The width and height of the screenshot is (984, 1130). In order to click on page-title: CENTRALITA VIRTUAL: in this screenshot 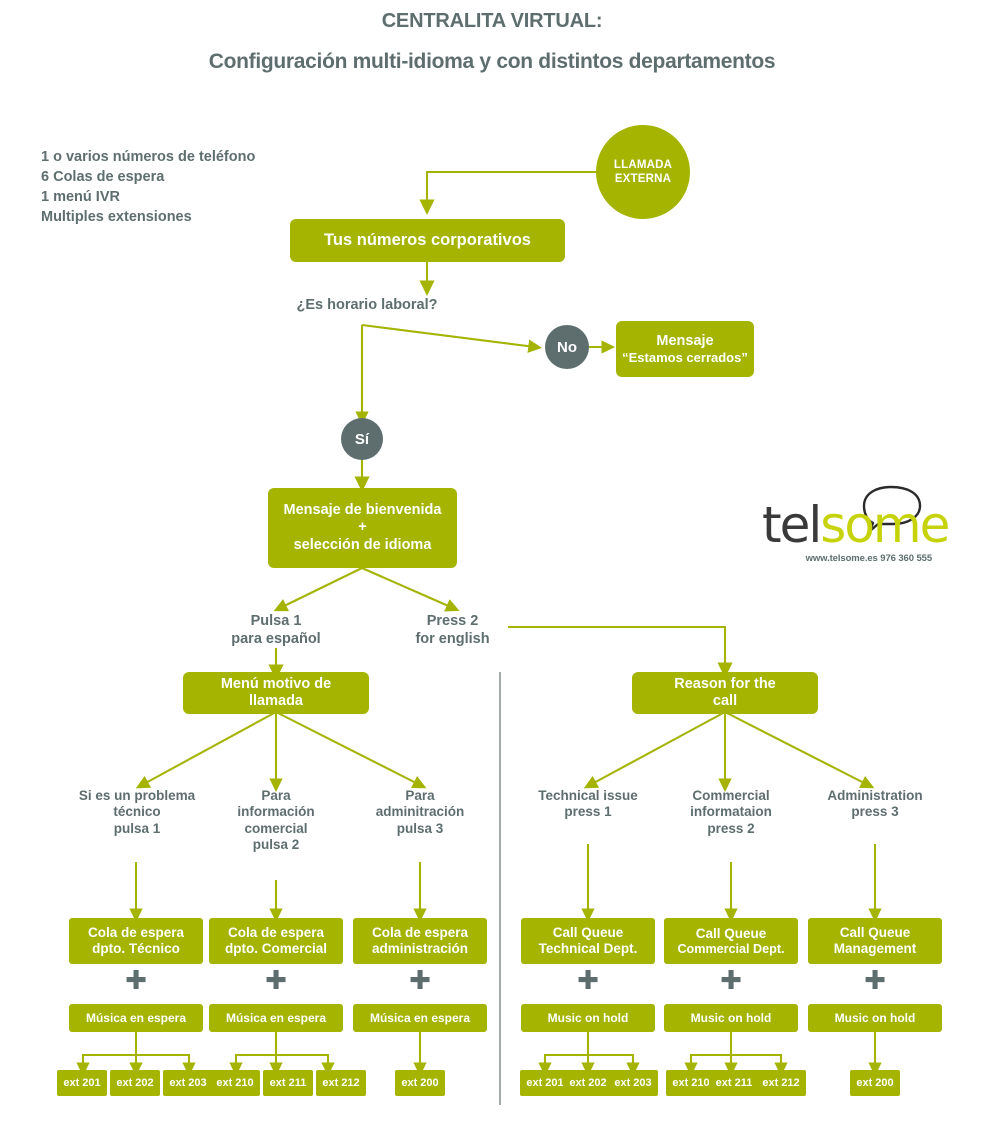, I will do `click(492, 21)`.